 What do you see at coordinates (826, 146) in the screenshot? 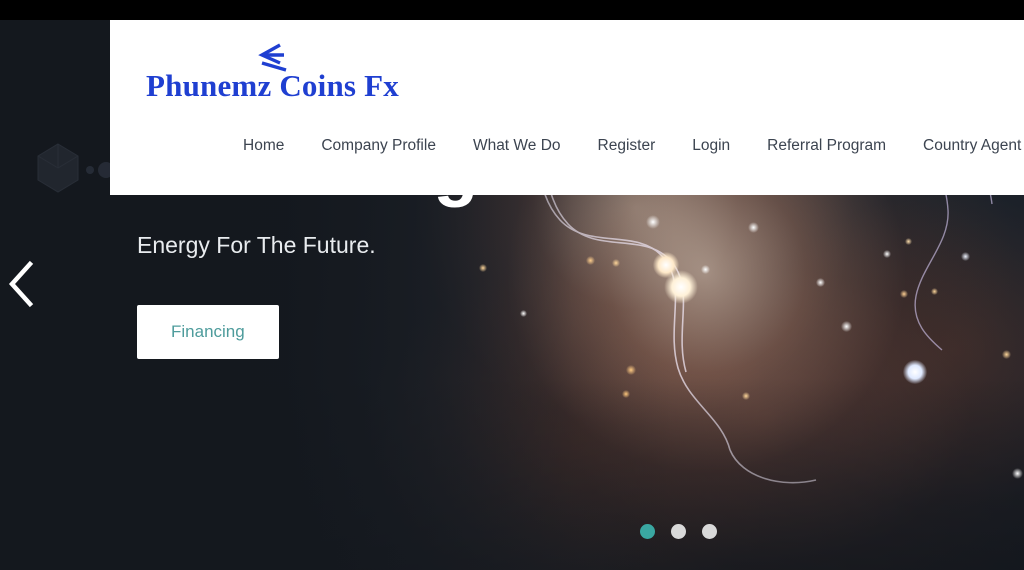
I see `nav-item-referral-program: Referral Program` at bounding box center [826, 146].